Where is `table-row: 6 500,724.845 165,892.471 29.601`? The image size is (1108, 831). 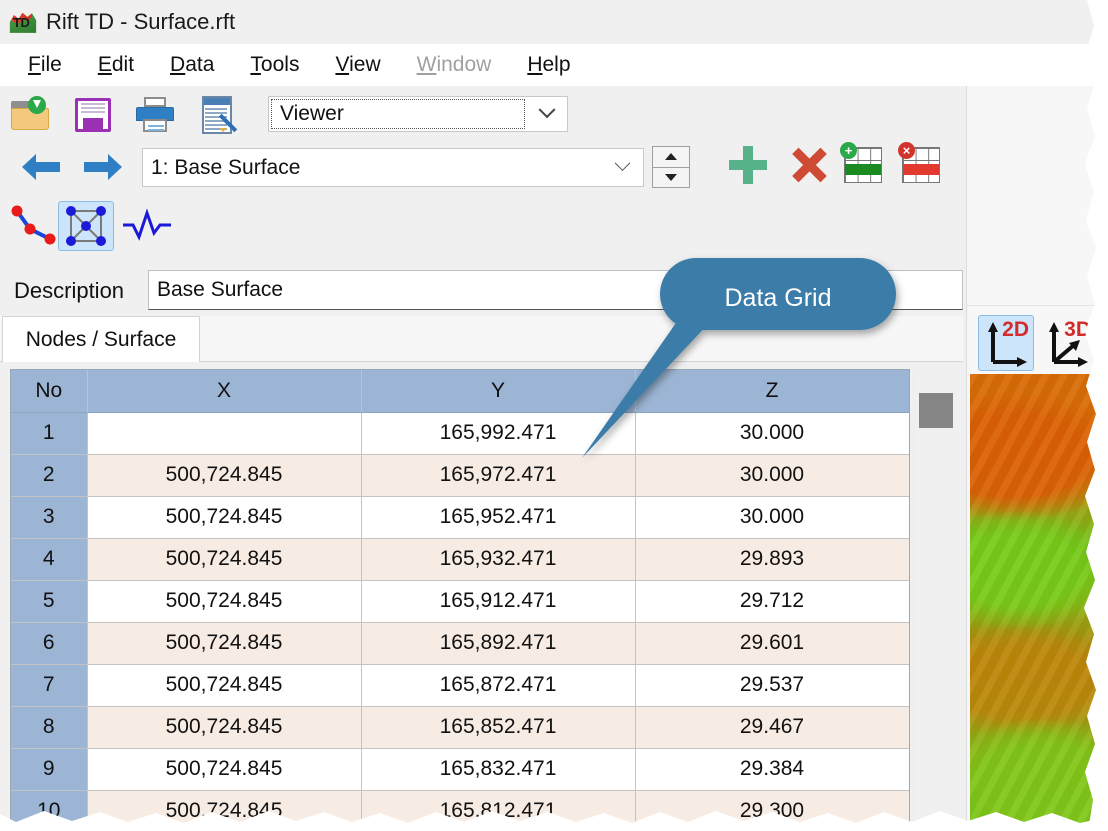
table-row: 6 500,724.845 165,892.471 29.601 is located at coordinates (460, 643).